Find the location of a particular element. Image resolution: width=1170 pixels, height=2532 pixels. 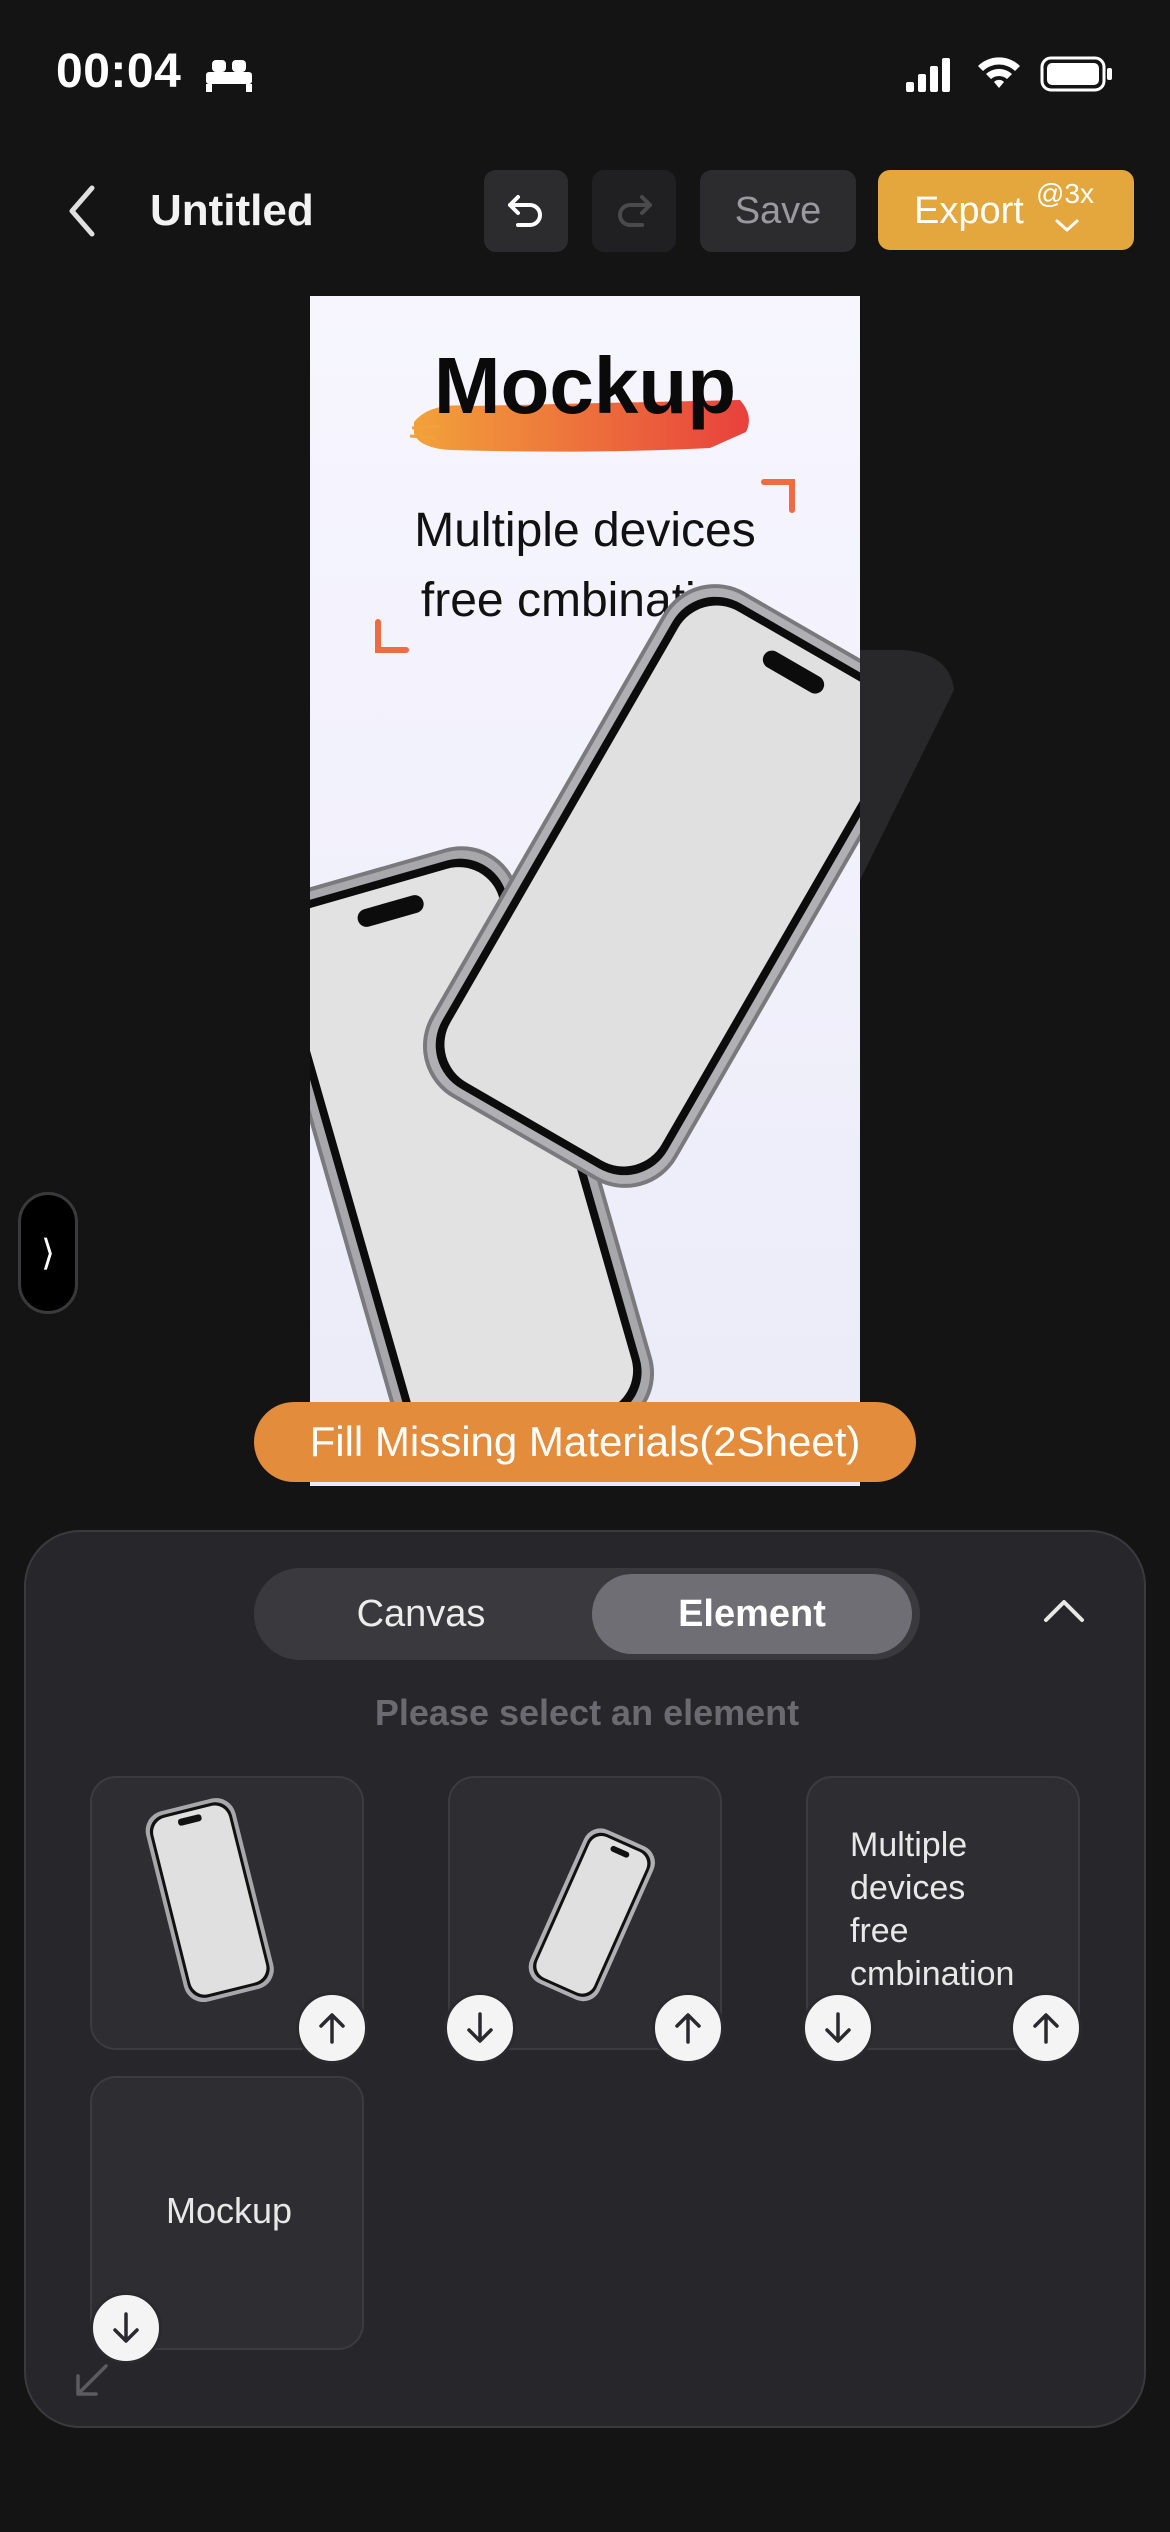

chevron-up-icon is located at coordinates (1064, 1612).